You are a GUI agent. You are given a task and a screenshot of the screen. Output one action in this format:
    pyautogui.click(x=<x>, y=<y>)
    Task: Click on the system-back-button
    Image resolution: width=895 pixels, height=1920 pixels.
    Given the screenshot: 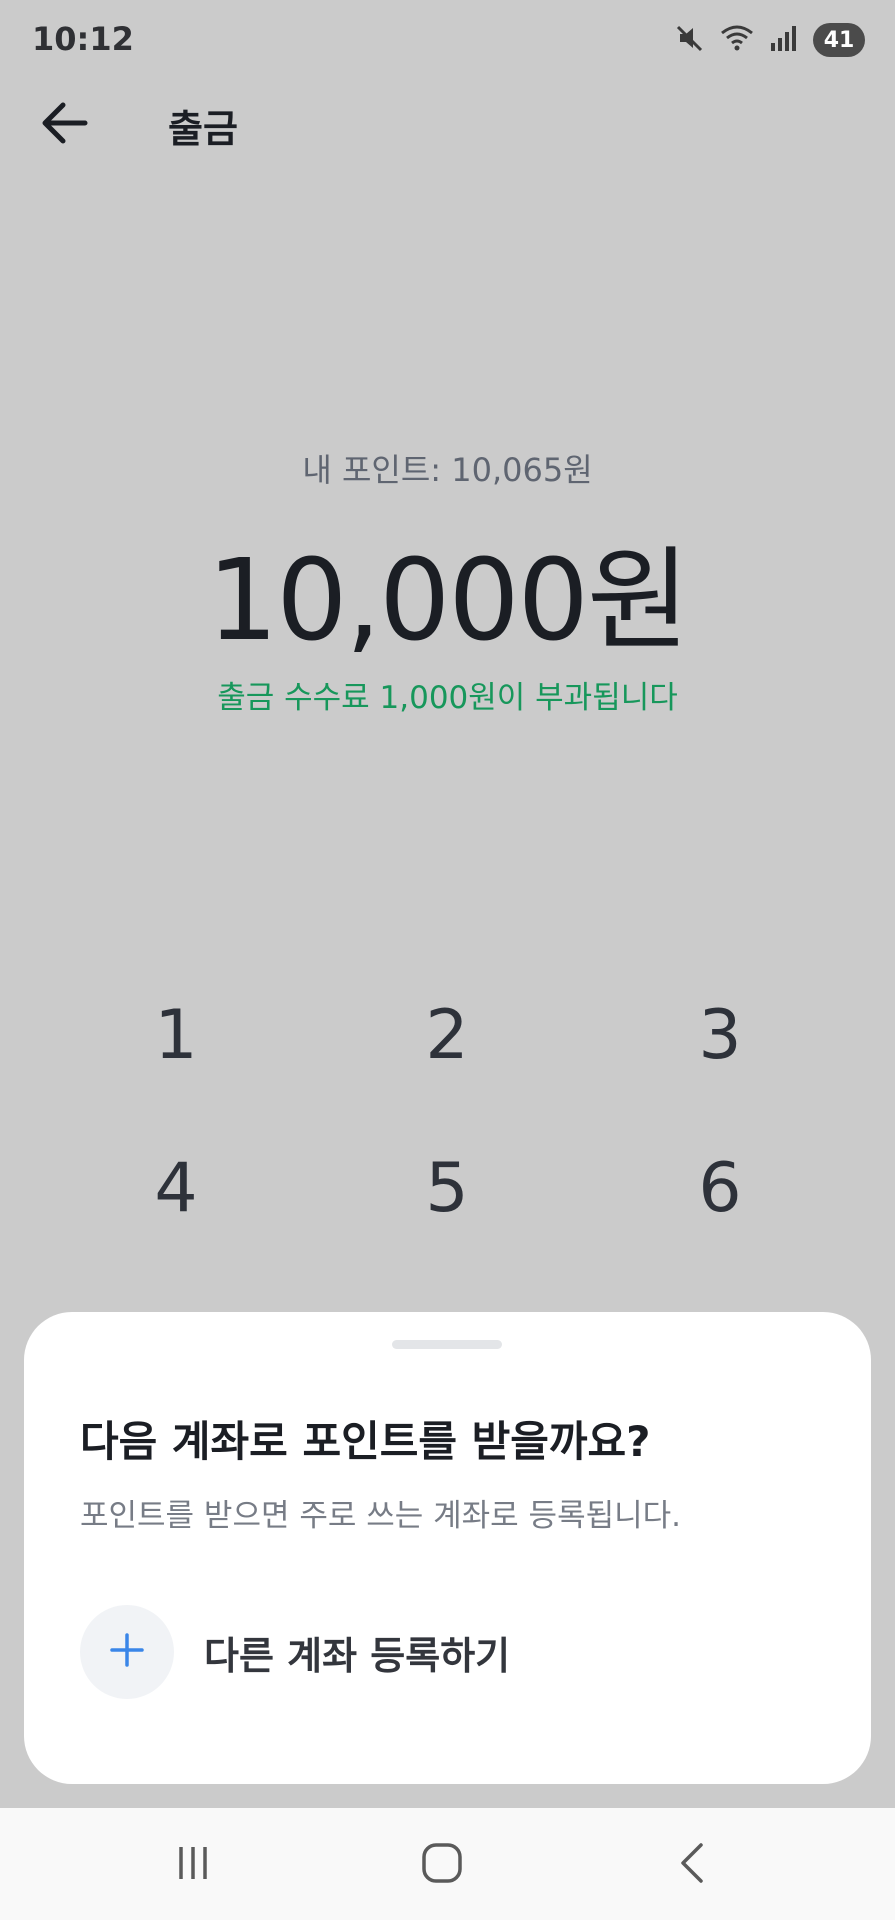 What is the action you would take?
    pyautogui.click(x=693, y=1865)
    